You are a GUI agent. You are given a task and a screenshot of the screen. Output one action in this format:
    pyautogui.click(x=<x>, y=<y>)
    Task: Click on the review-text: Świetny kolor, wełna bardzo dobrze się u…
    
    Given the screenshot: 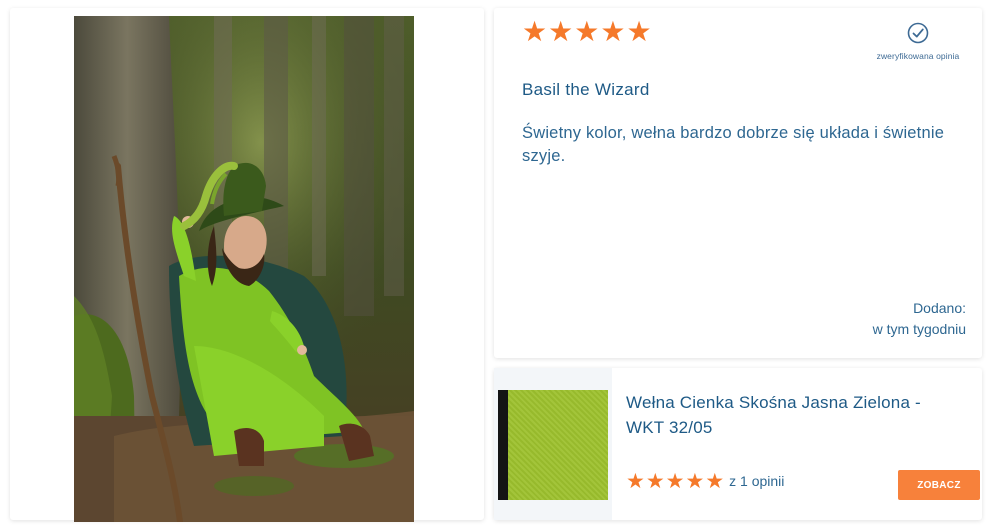 What is the action you would take?
    pyautogui.click(x=733, y=144)
    